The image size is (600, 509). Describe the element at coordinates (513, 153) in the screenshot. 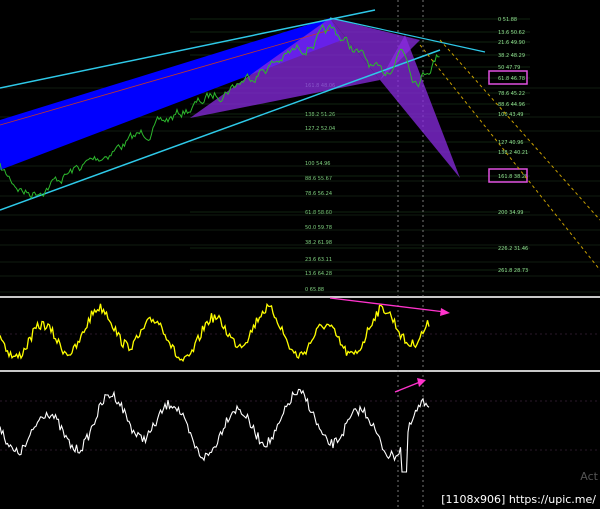

I see `fib-level-label: 138.2 40.21` at that location.